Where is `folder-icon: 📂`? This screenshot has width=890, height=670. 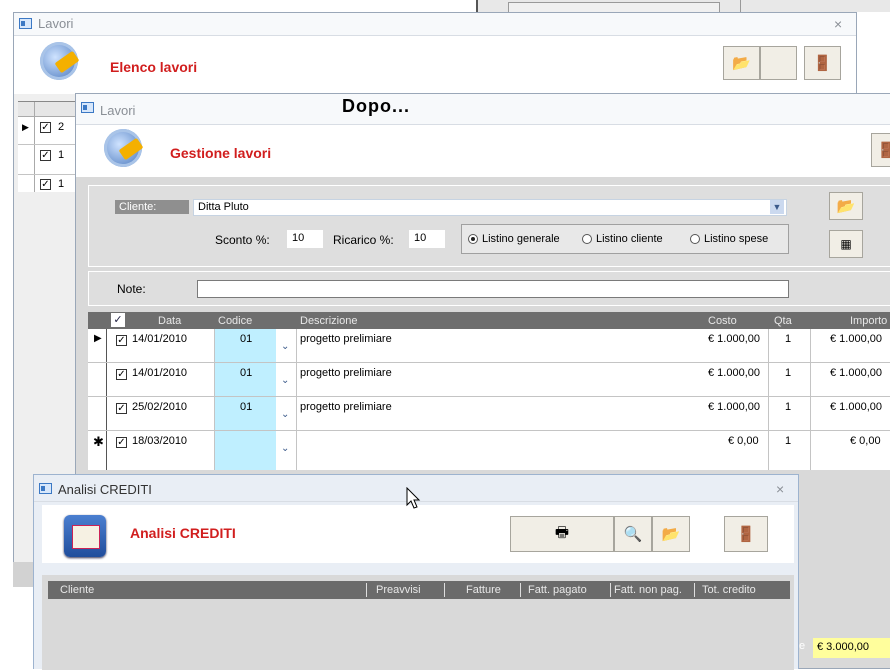
folder-icon: 📂 is located at coordinates (671, 534).